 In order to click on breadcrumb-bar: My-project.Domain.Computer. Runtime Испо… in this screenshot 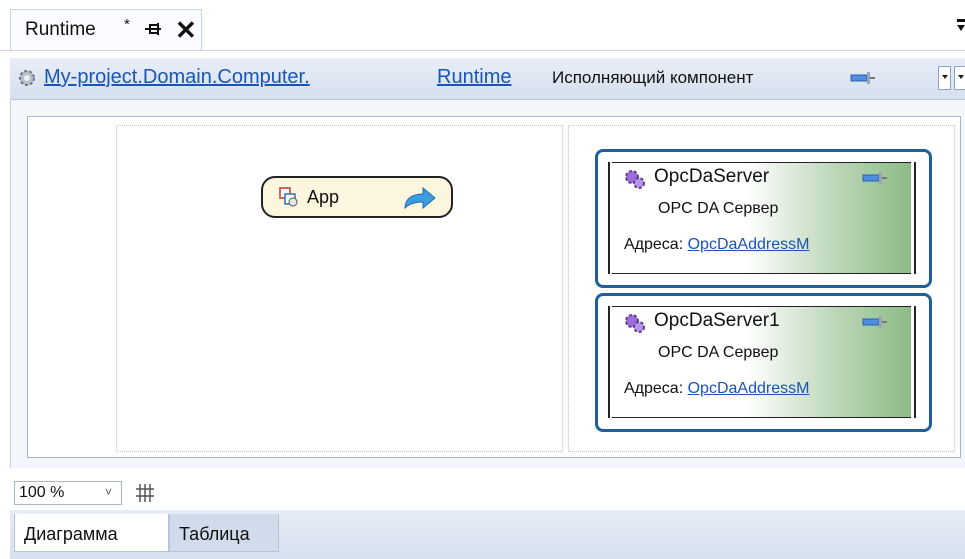, I will do `click(487, 79)`.